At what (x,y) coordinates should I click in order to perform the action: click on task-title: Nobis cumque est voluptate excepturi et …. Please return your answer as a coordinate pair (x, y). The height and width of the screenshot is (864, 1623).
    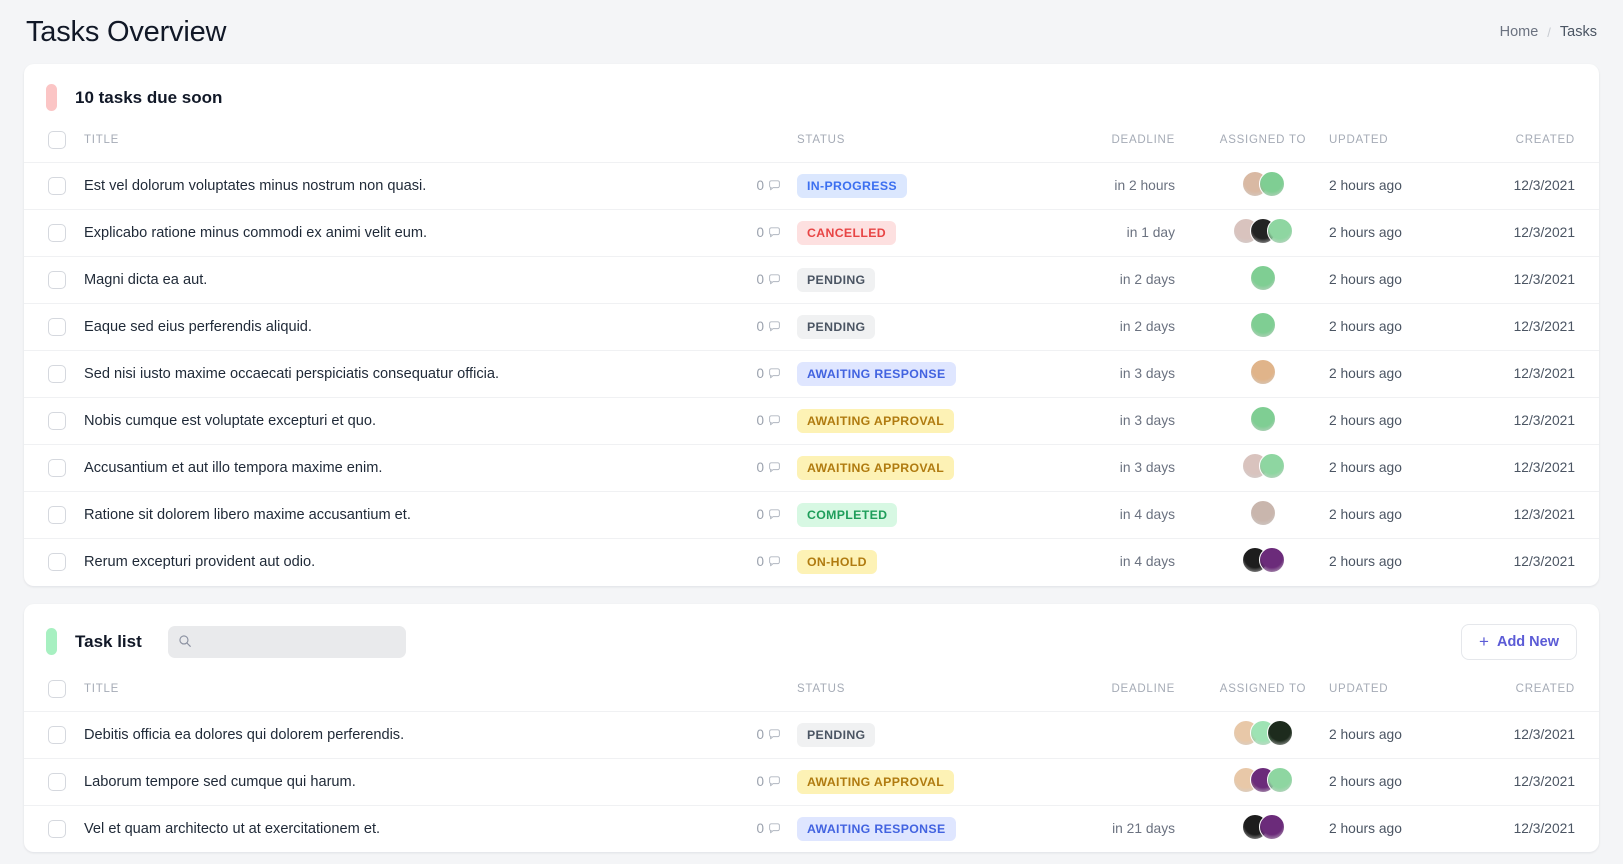
    Looking at the image, I should click on (230, 421).